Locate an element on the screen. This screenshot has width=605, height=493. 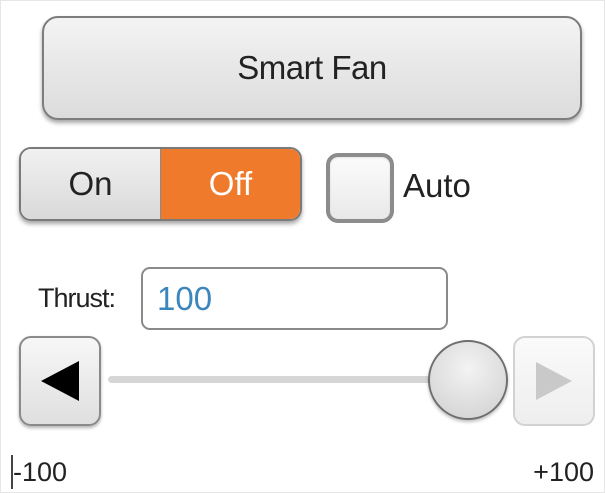
increment-button is located at coordinates (554, 381).